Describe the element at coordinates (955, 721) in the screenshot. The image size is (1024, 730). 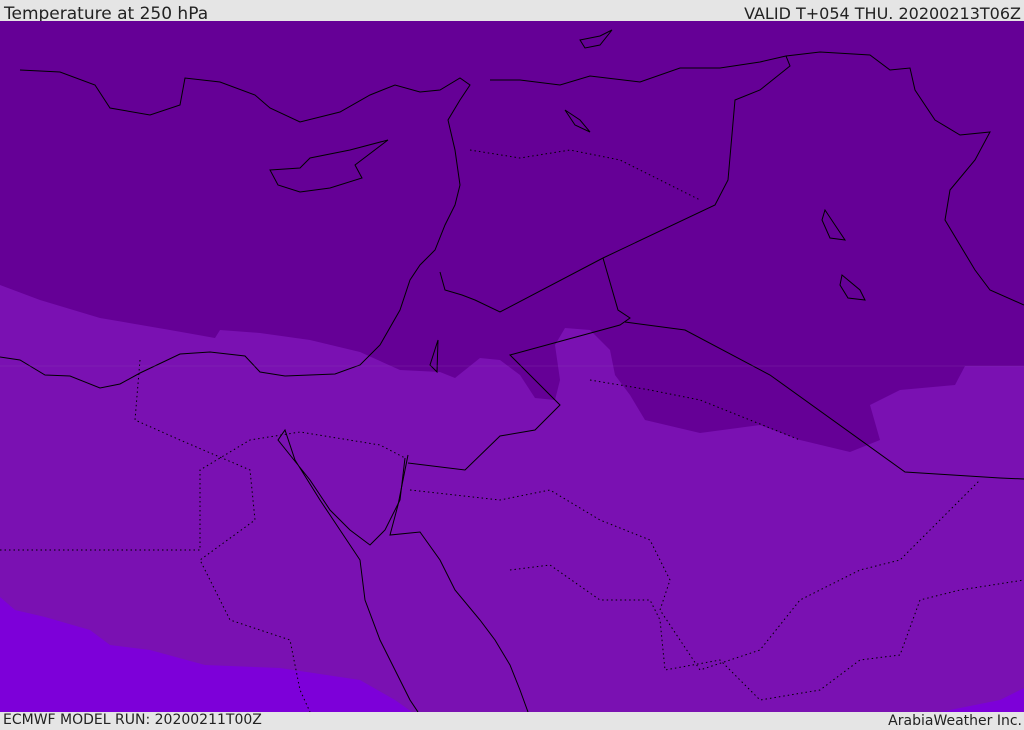
I see `credit: ArabiaWeather Inc.` at that location.